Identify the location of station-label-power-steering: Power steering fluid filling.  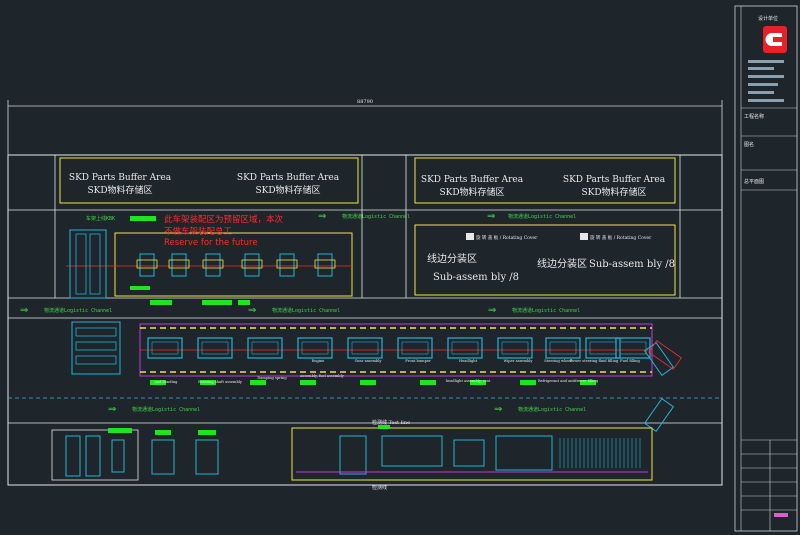
(594, 361).